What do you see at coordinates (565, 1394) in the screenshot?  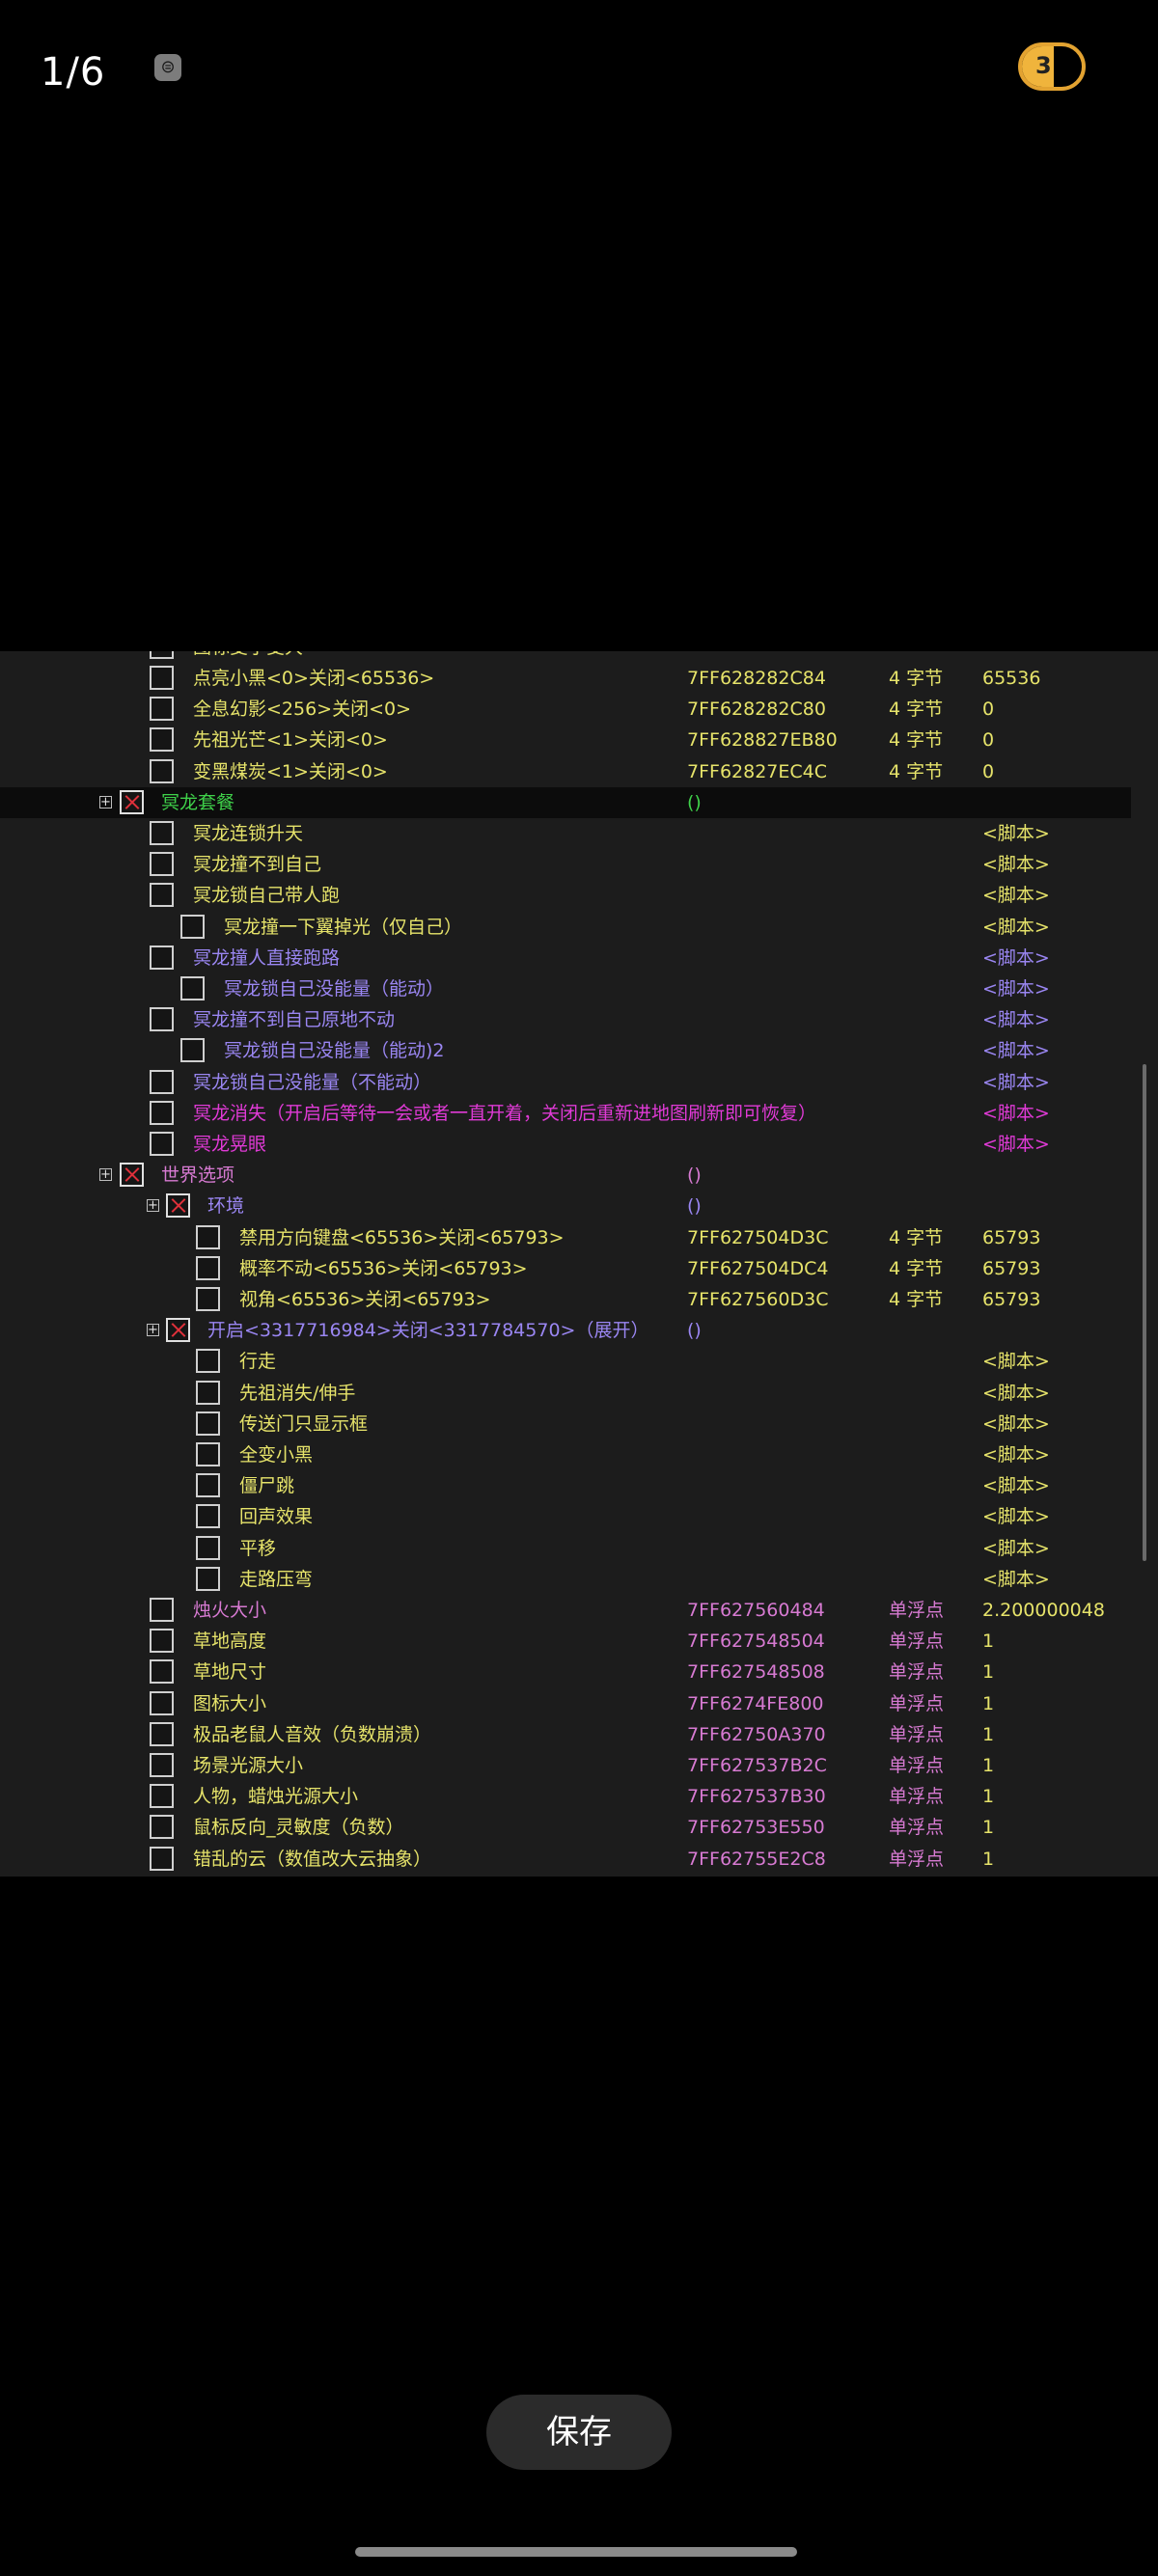 I see `table-row: 先祖消失/伸手 <脚本>` at bounding box center [565, 1394].